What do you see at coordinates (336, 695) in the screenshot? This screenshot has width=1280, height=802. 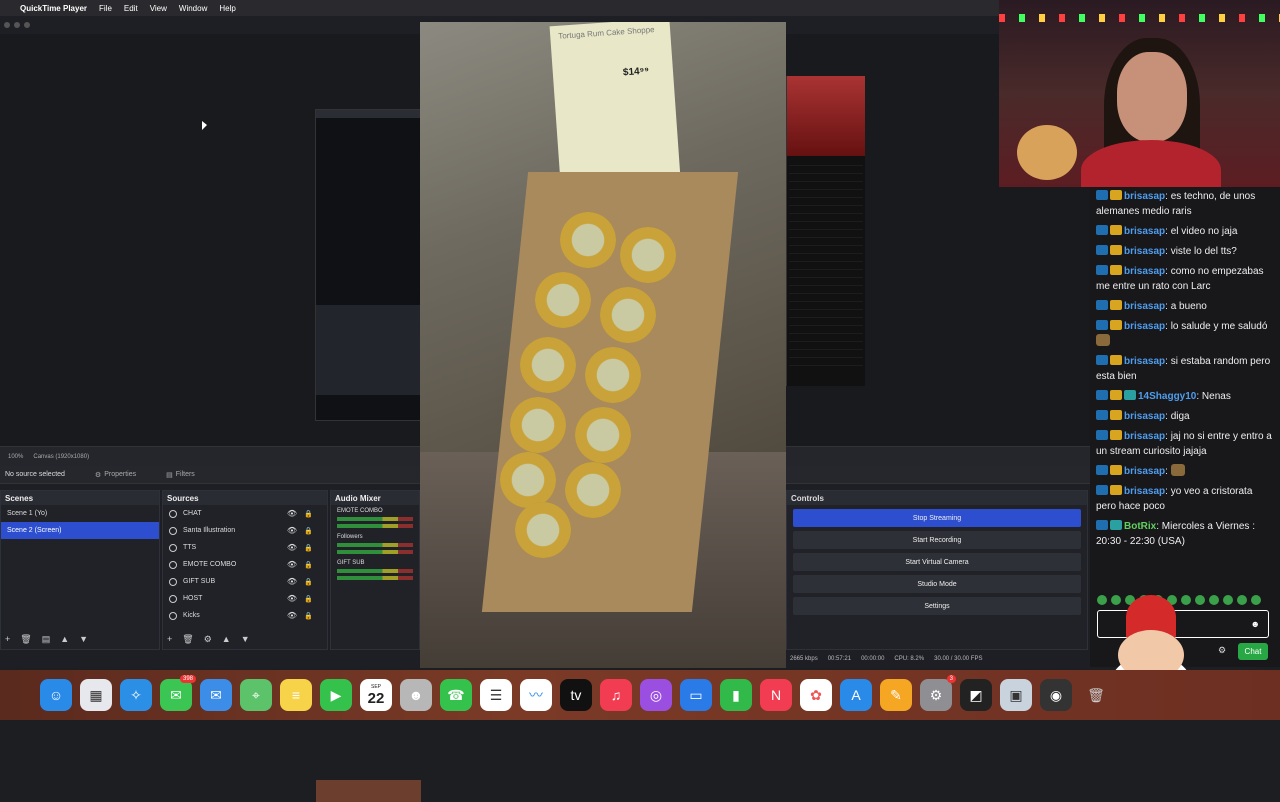 I see `facetime-icon: ▶` at bounding box center [336, 695].